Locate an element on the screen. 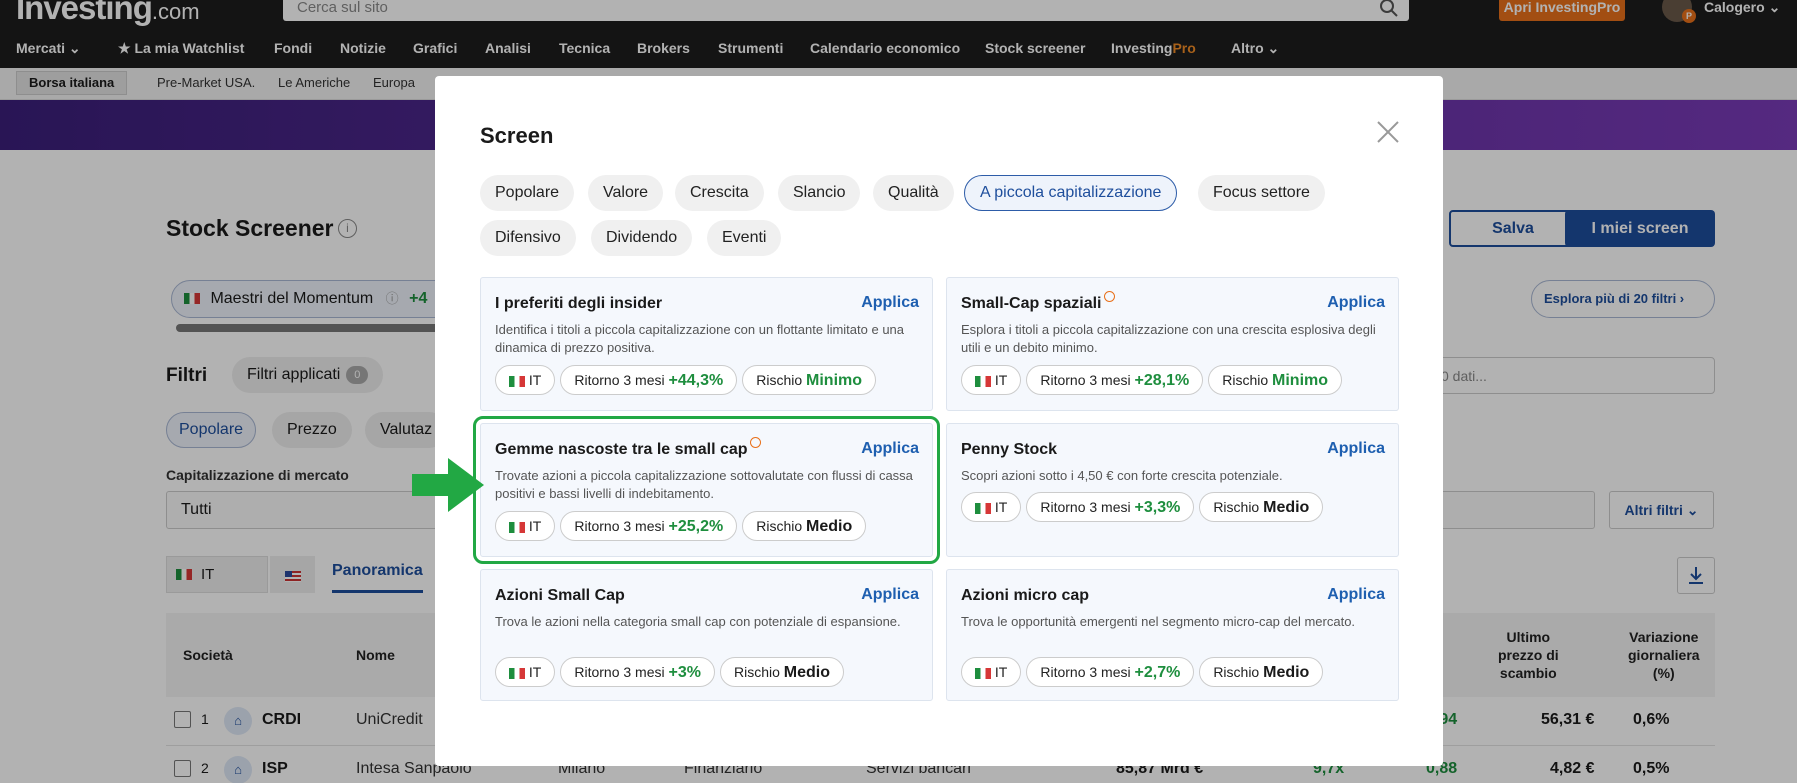 The width and height of the screenshot is (1797, 783). card-title: Azioni Small Cap is located at coordinates (560, 595).